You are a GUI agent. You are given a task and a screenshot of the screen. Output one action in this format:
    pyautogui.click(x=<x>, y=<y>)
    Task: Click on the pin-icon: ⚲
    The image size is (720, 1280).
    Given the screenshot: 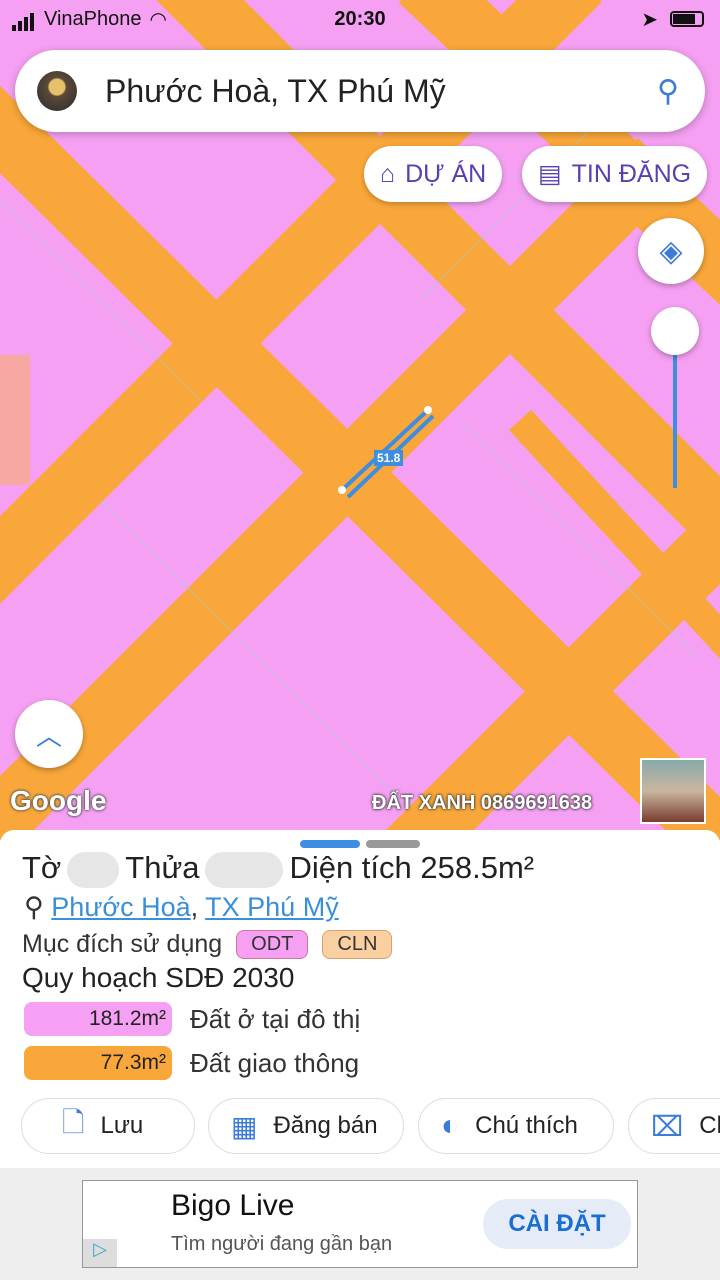 What is the action you would take?
    pyautogui.click(x=34, y=907)
    